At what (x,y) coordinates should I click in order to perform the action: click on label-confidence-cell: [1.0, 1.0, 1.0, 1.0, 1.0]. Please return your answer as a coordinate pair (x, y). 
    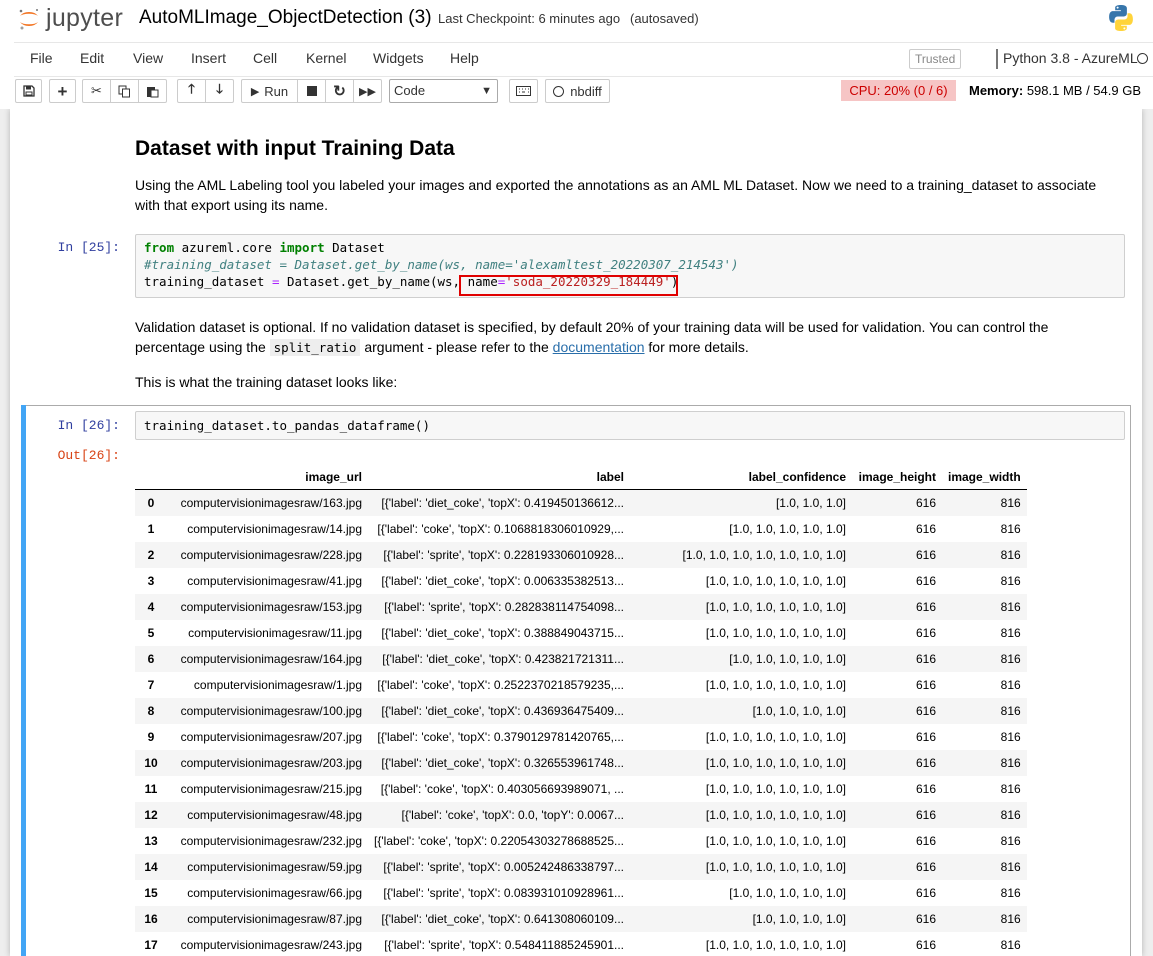
    Looking at the image, I should click on (787, 529).